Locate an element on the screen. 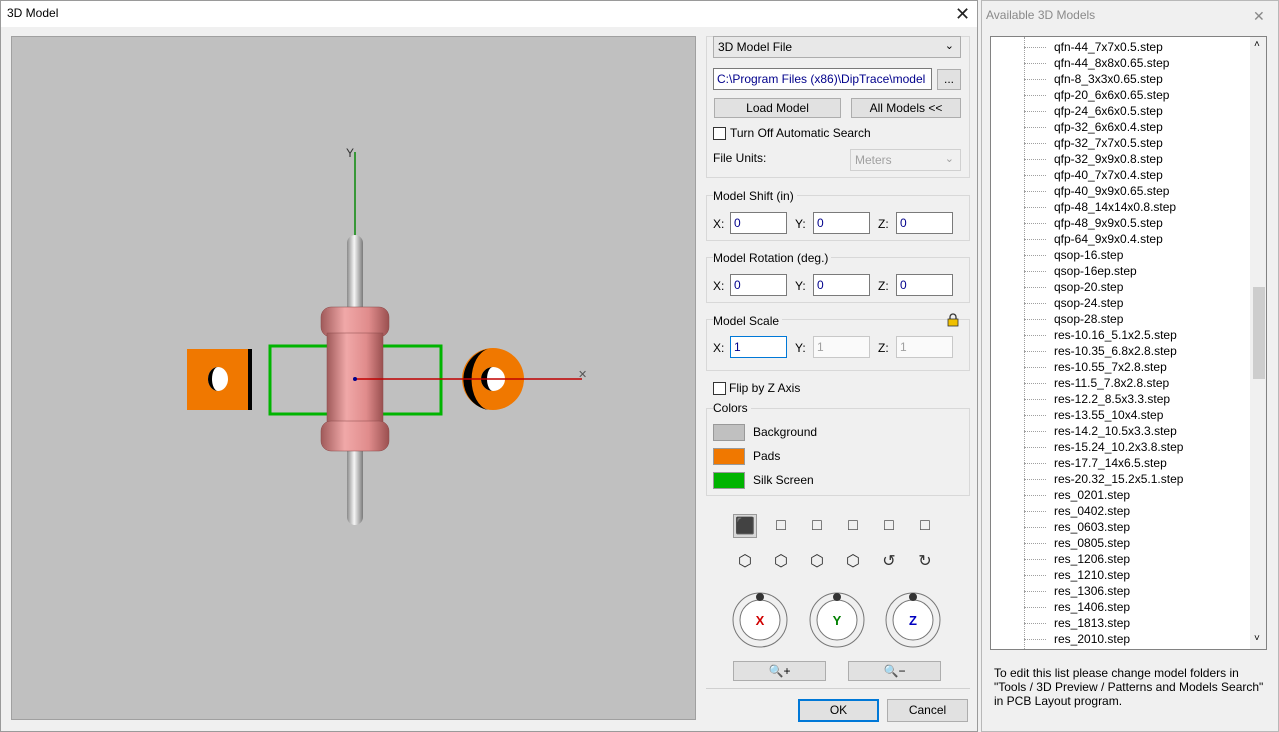  rotate-left-icon: ↺ is located at coordinates (889, 562).